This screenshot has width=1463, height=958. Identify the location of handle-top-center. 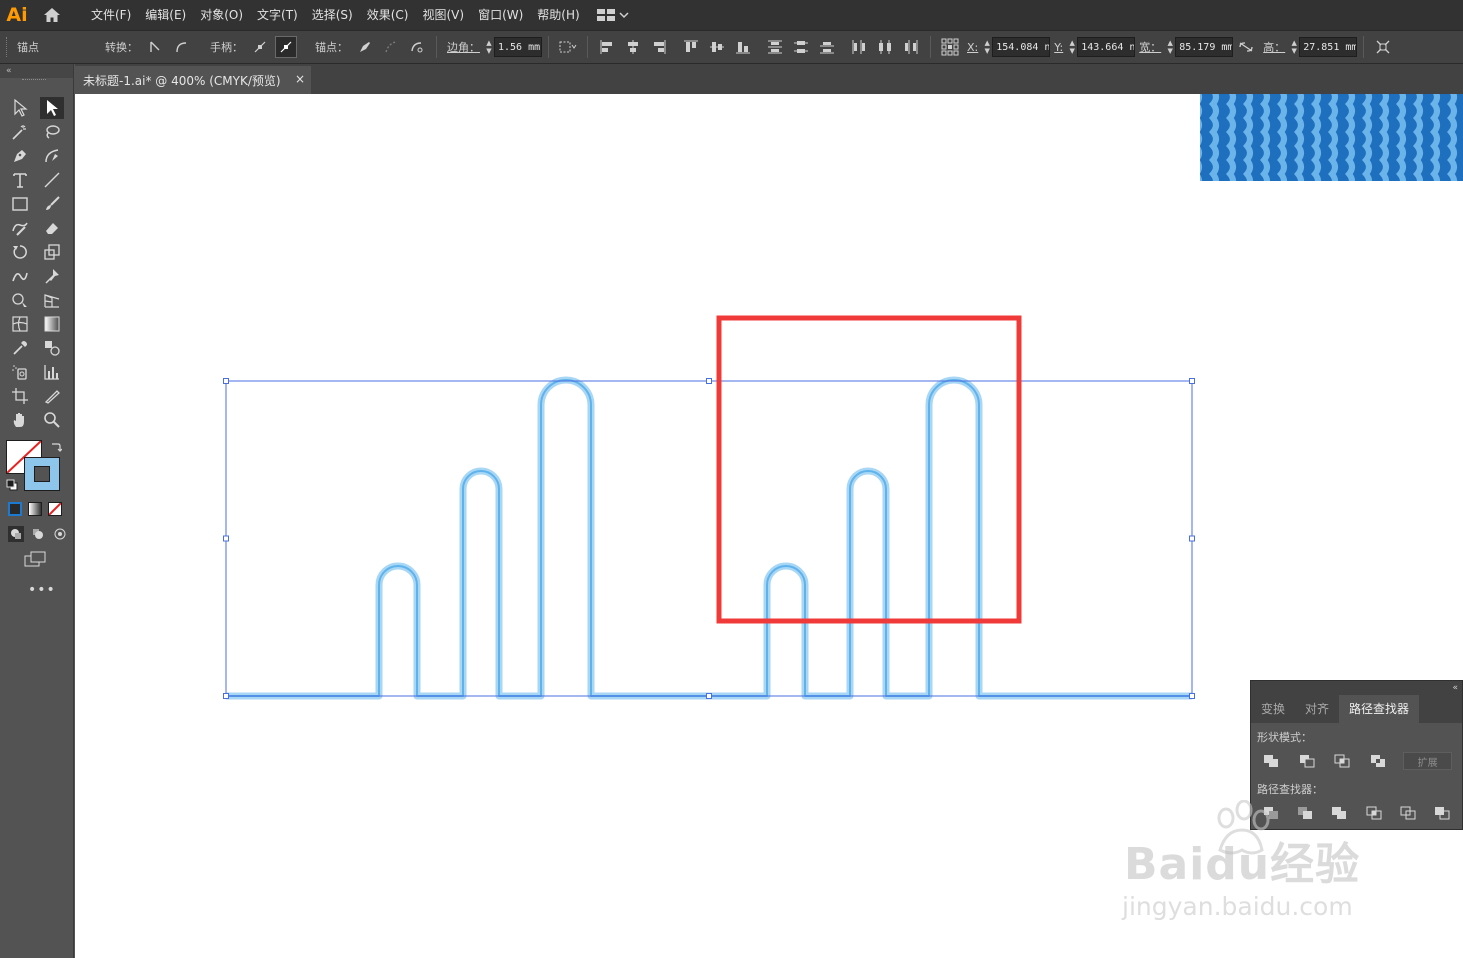
(709, 381).